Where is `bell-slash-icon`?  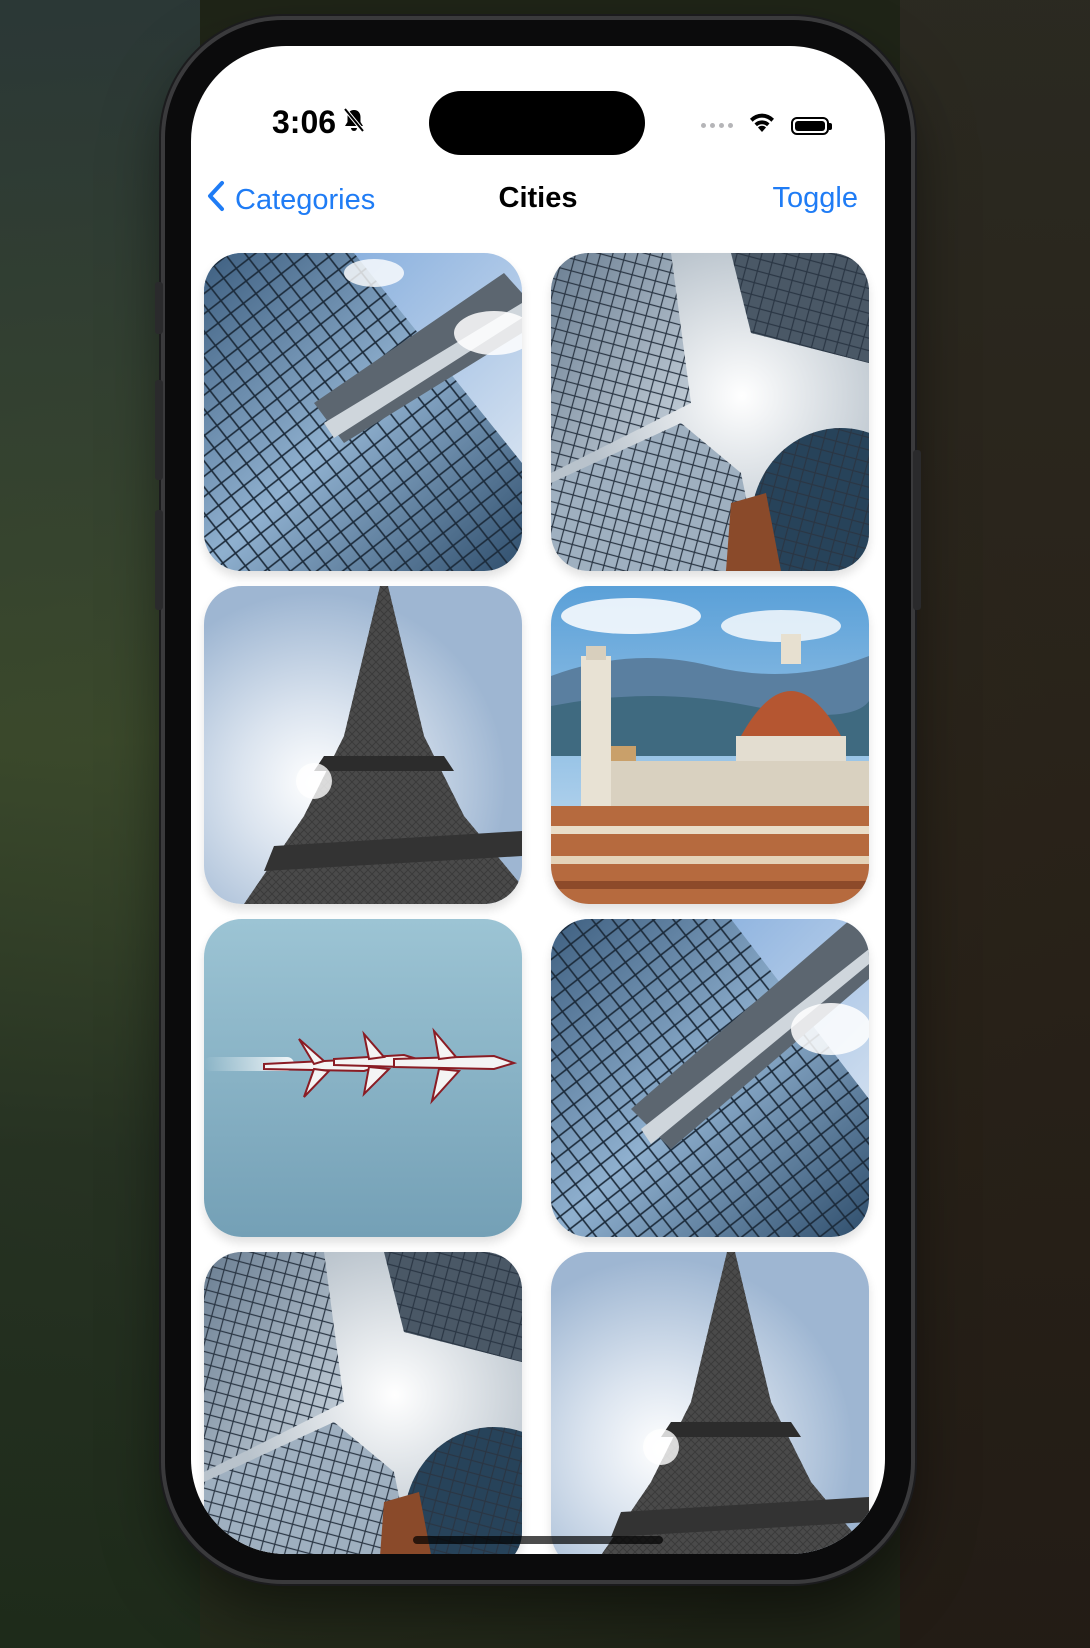
bell-slash-icon is located at coordinates (354, 122).